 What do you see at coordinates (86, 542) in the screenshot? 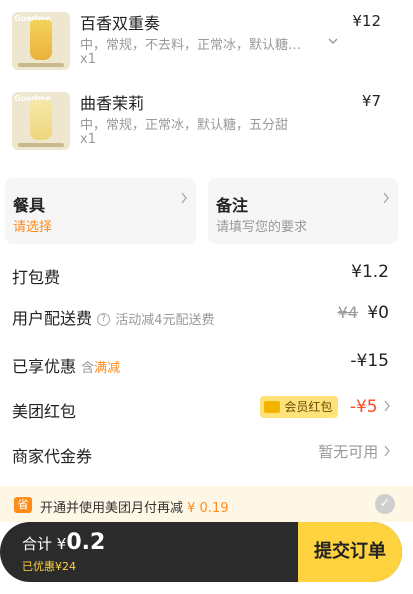
I see `total-value: 0.2` at bounding box center [86, 542].